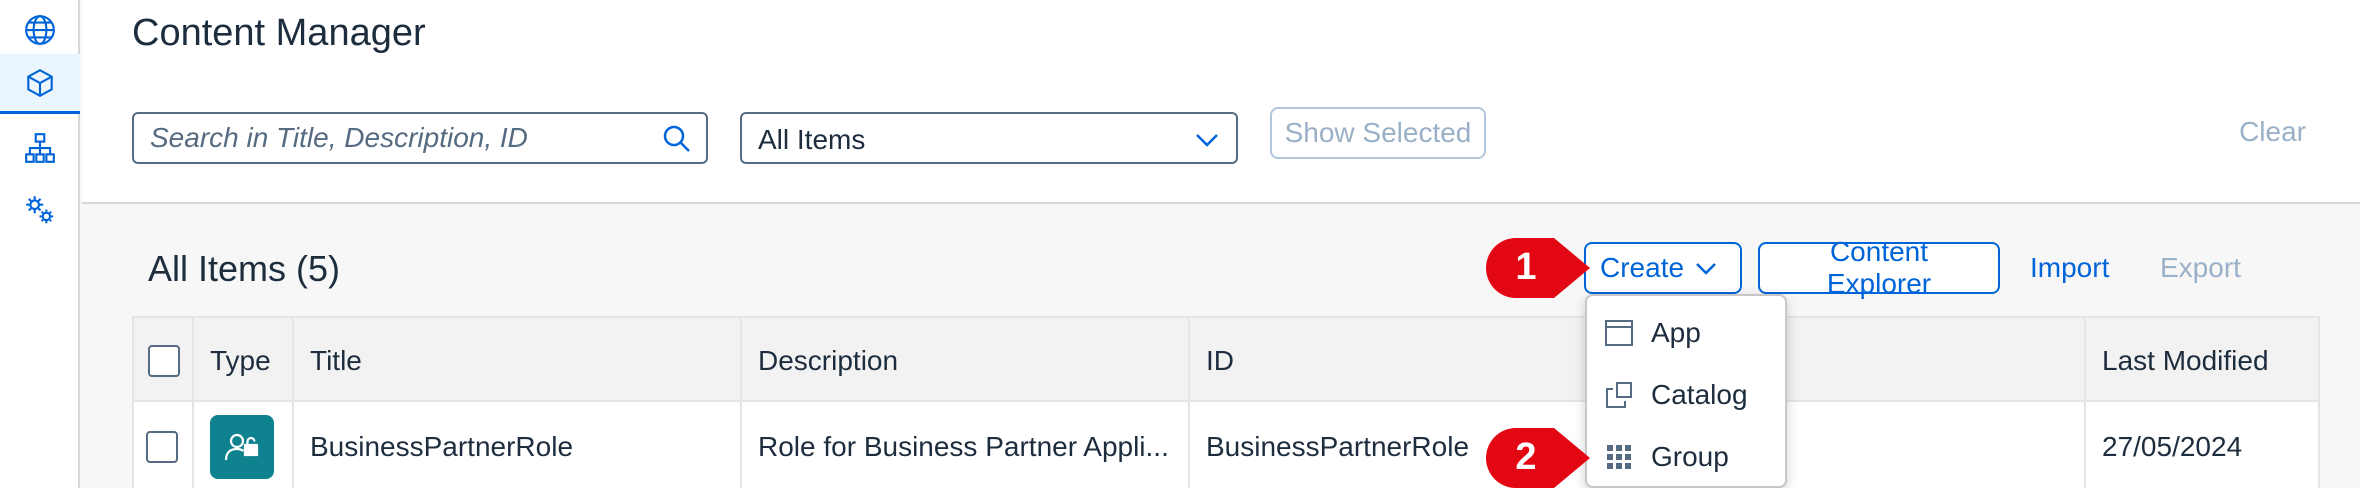 This screenshot has height=488, width=2360. I want to click on create-menu-item-app: App, so click(1686, 333).